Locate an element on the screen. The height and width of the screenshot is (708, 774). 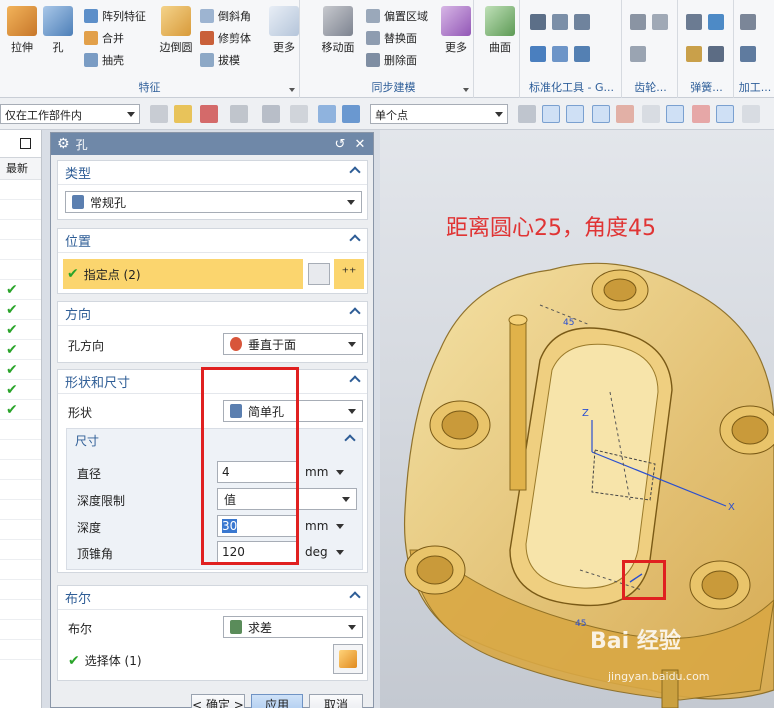
selection-scope-combo: 仅在工作部件内 is located at coordinates (70, 114).